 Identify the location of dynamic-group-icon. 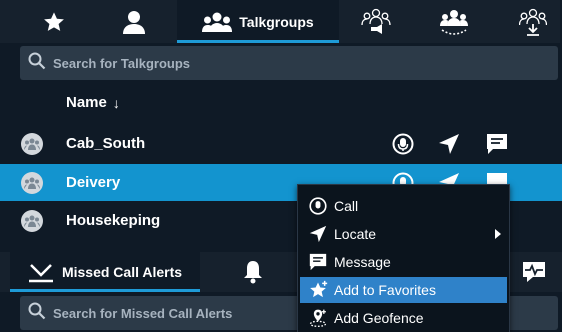
(454, 22).